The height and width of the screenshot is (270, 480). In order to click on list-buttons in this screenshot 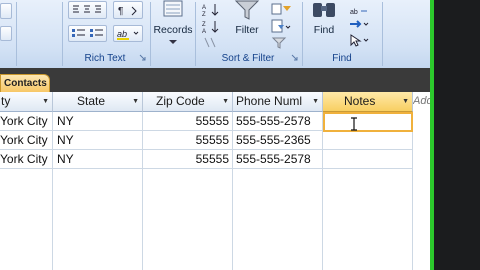, I will do `click(87, 33)`.